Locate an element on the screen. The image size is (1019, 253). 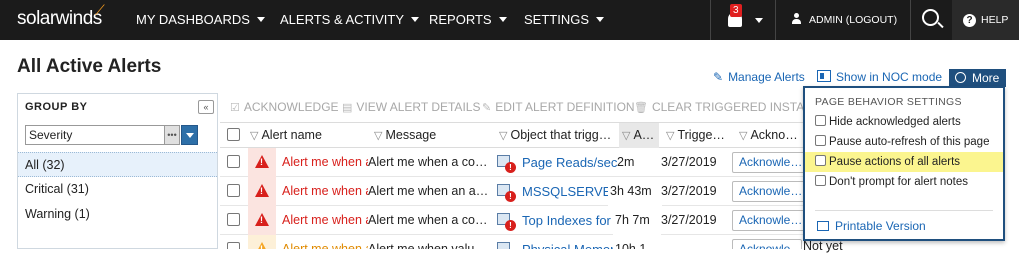
object-link: Top Indexes for is located at coordinates (566, 220).